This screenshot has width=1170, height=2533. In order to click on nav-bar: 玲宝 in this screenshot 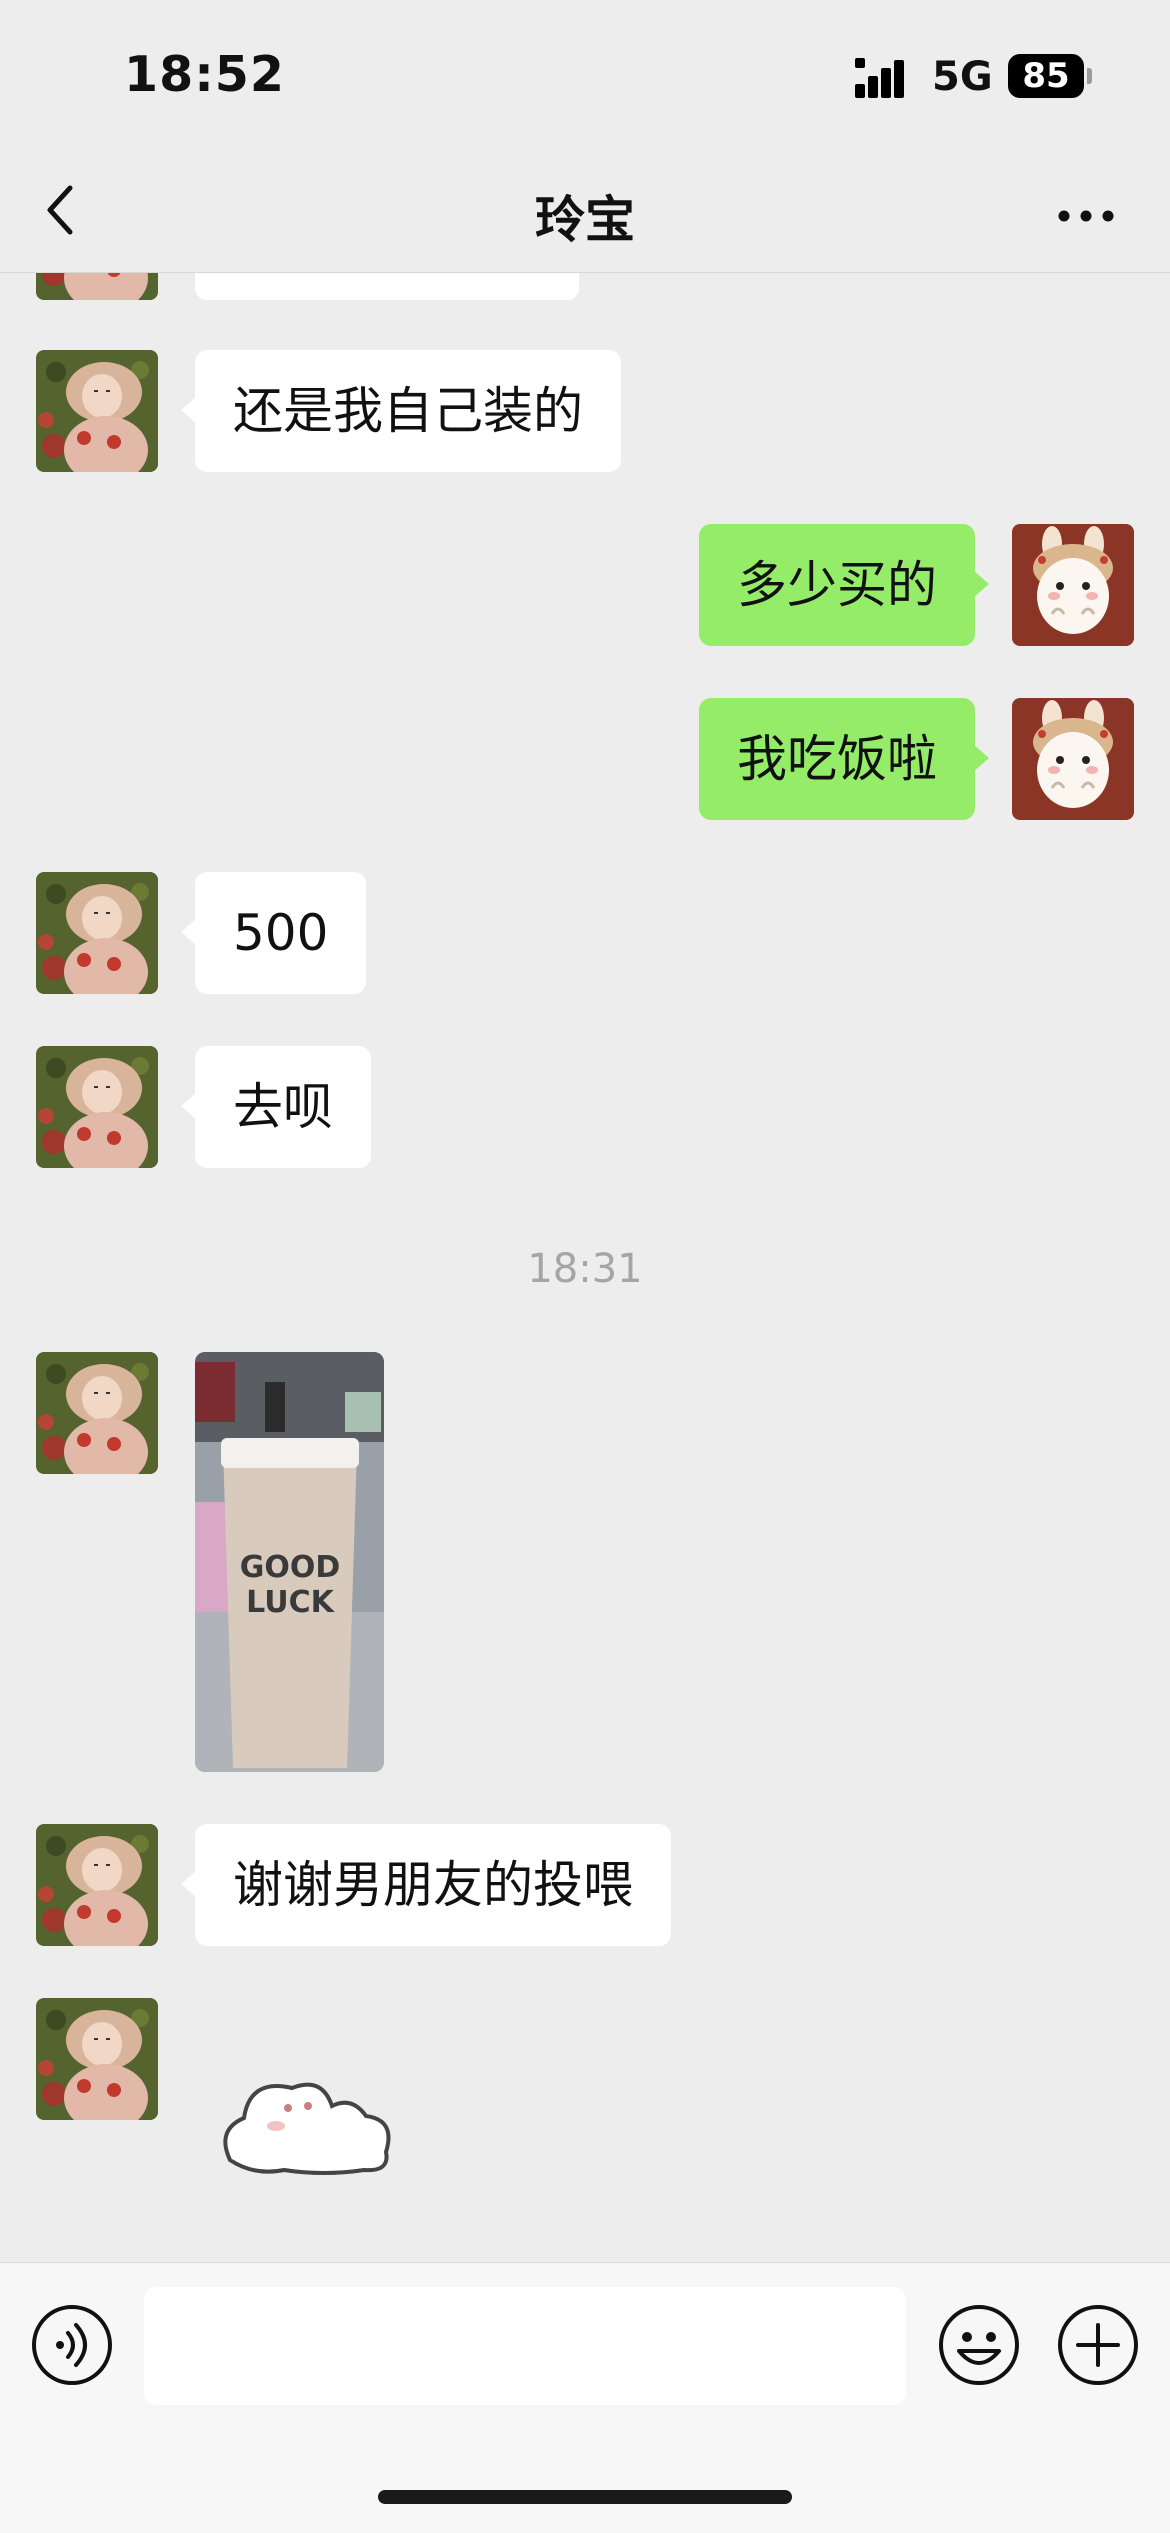, I will do `click(585, 211)`.